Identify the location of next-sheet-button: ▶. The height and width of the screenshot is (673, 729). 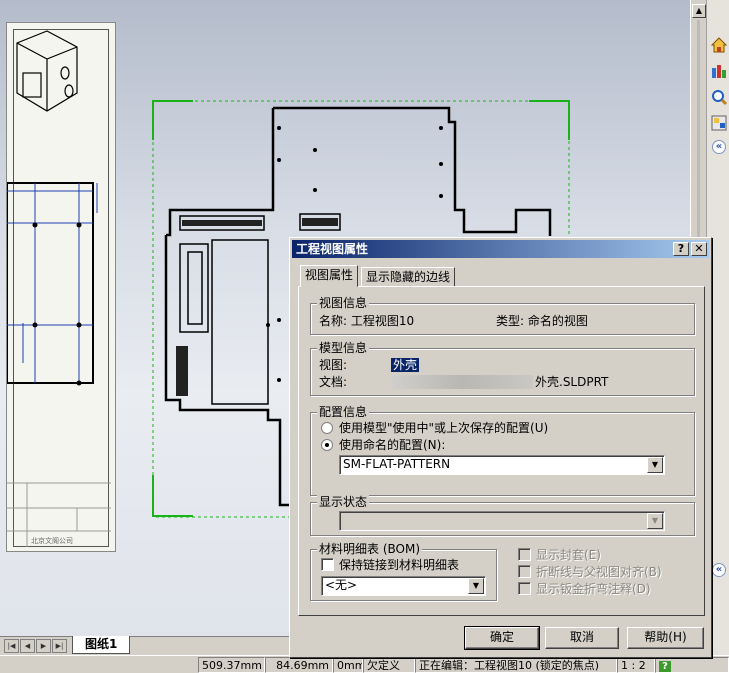
(43, 646).